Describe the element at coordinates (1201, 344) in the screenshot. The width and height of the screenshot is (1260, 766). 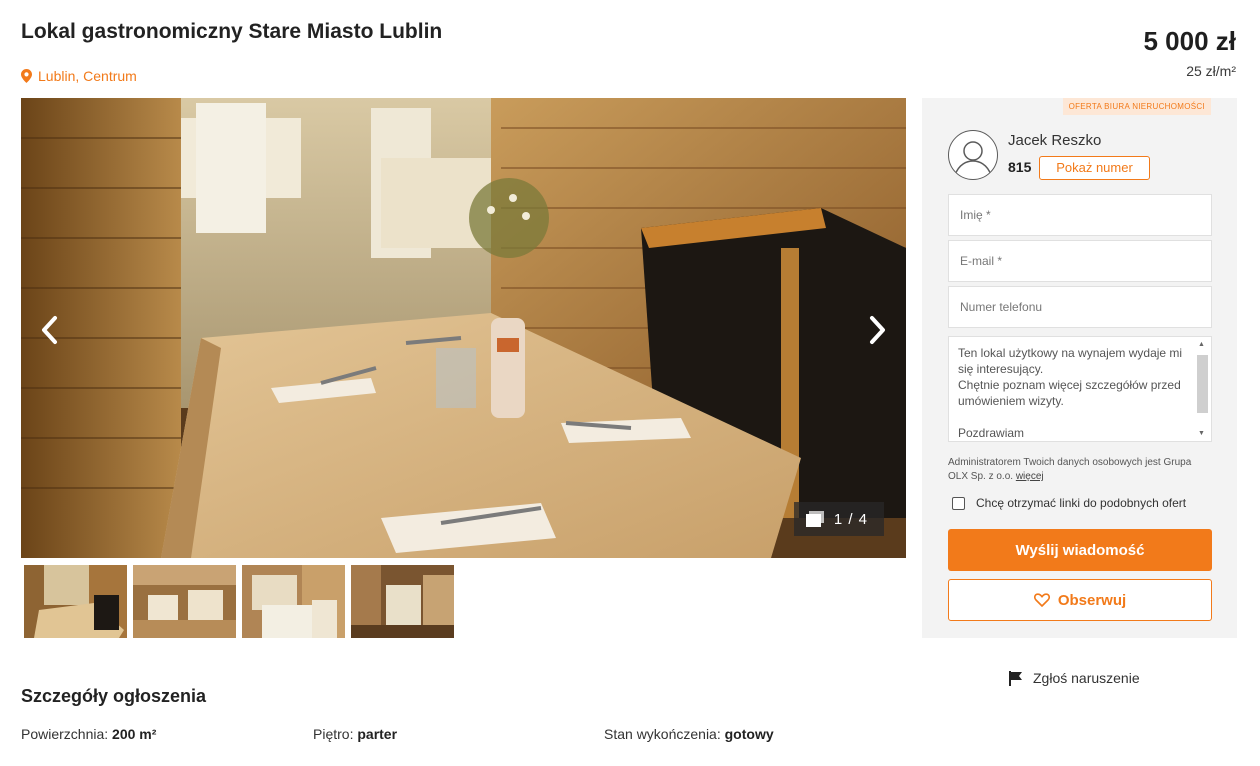
I see `scroll-up-icon: ▲` at that location.